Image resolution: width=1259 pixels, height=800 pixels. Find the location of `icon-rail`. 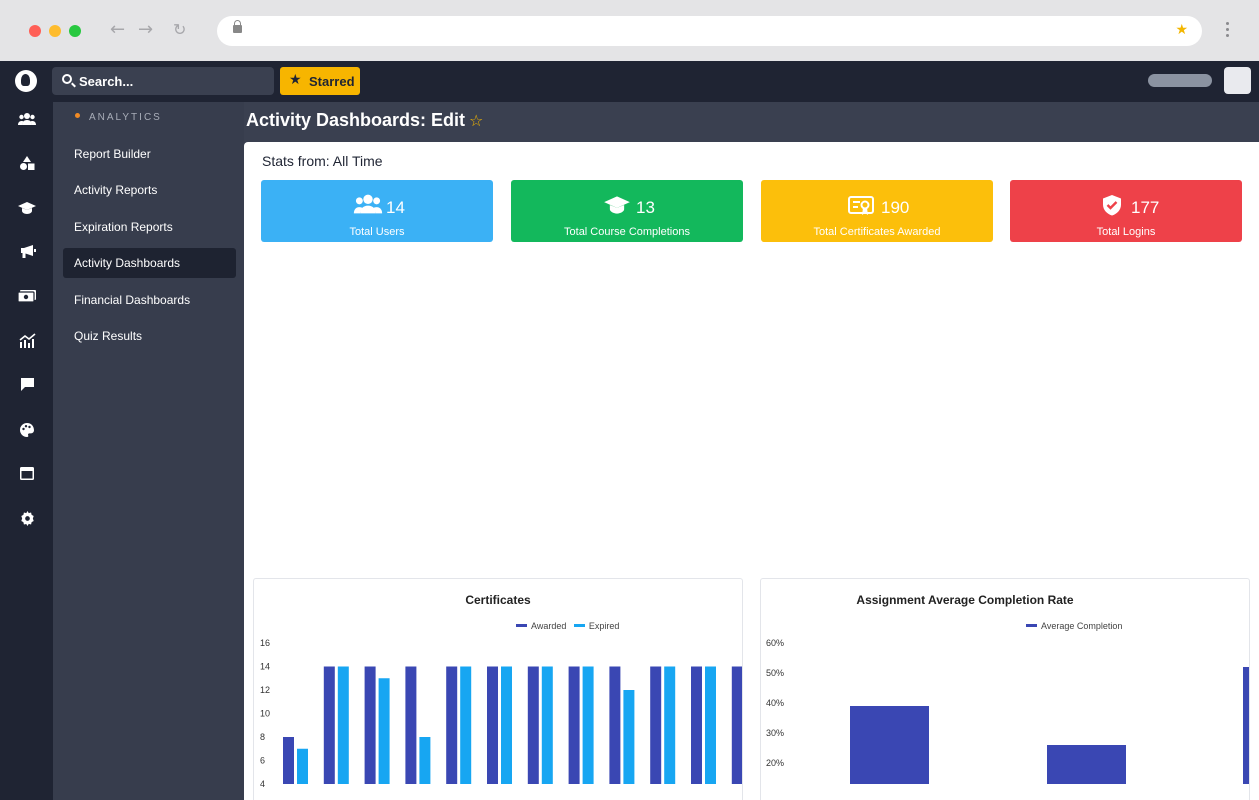

icon-rail is located at coordinates (26, 451).